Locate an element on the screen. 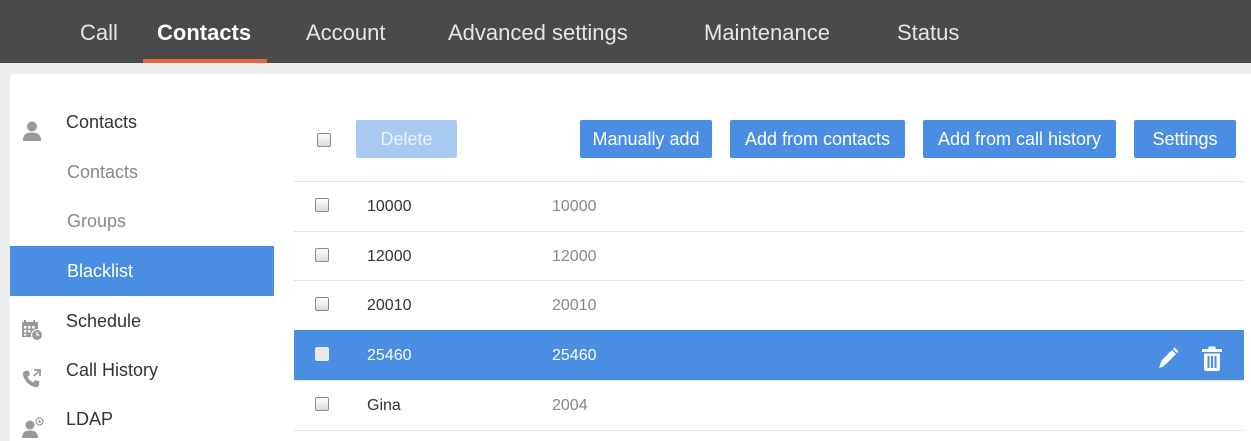 Image resolution: width=1251 pixels, height=441 pixels. table-row: 12000 12000 is located at coordinates (769, 256).